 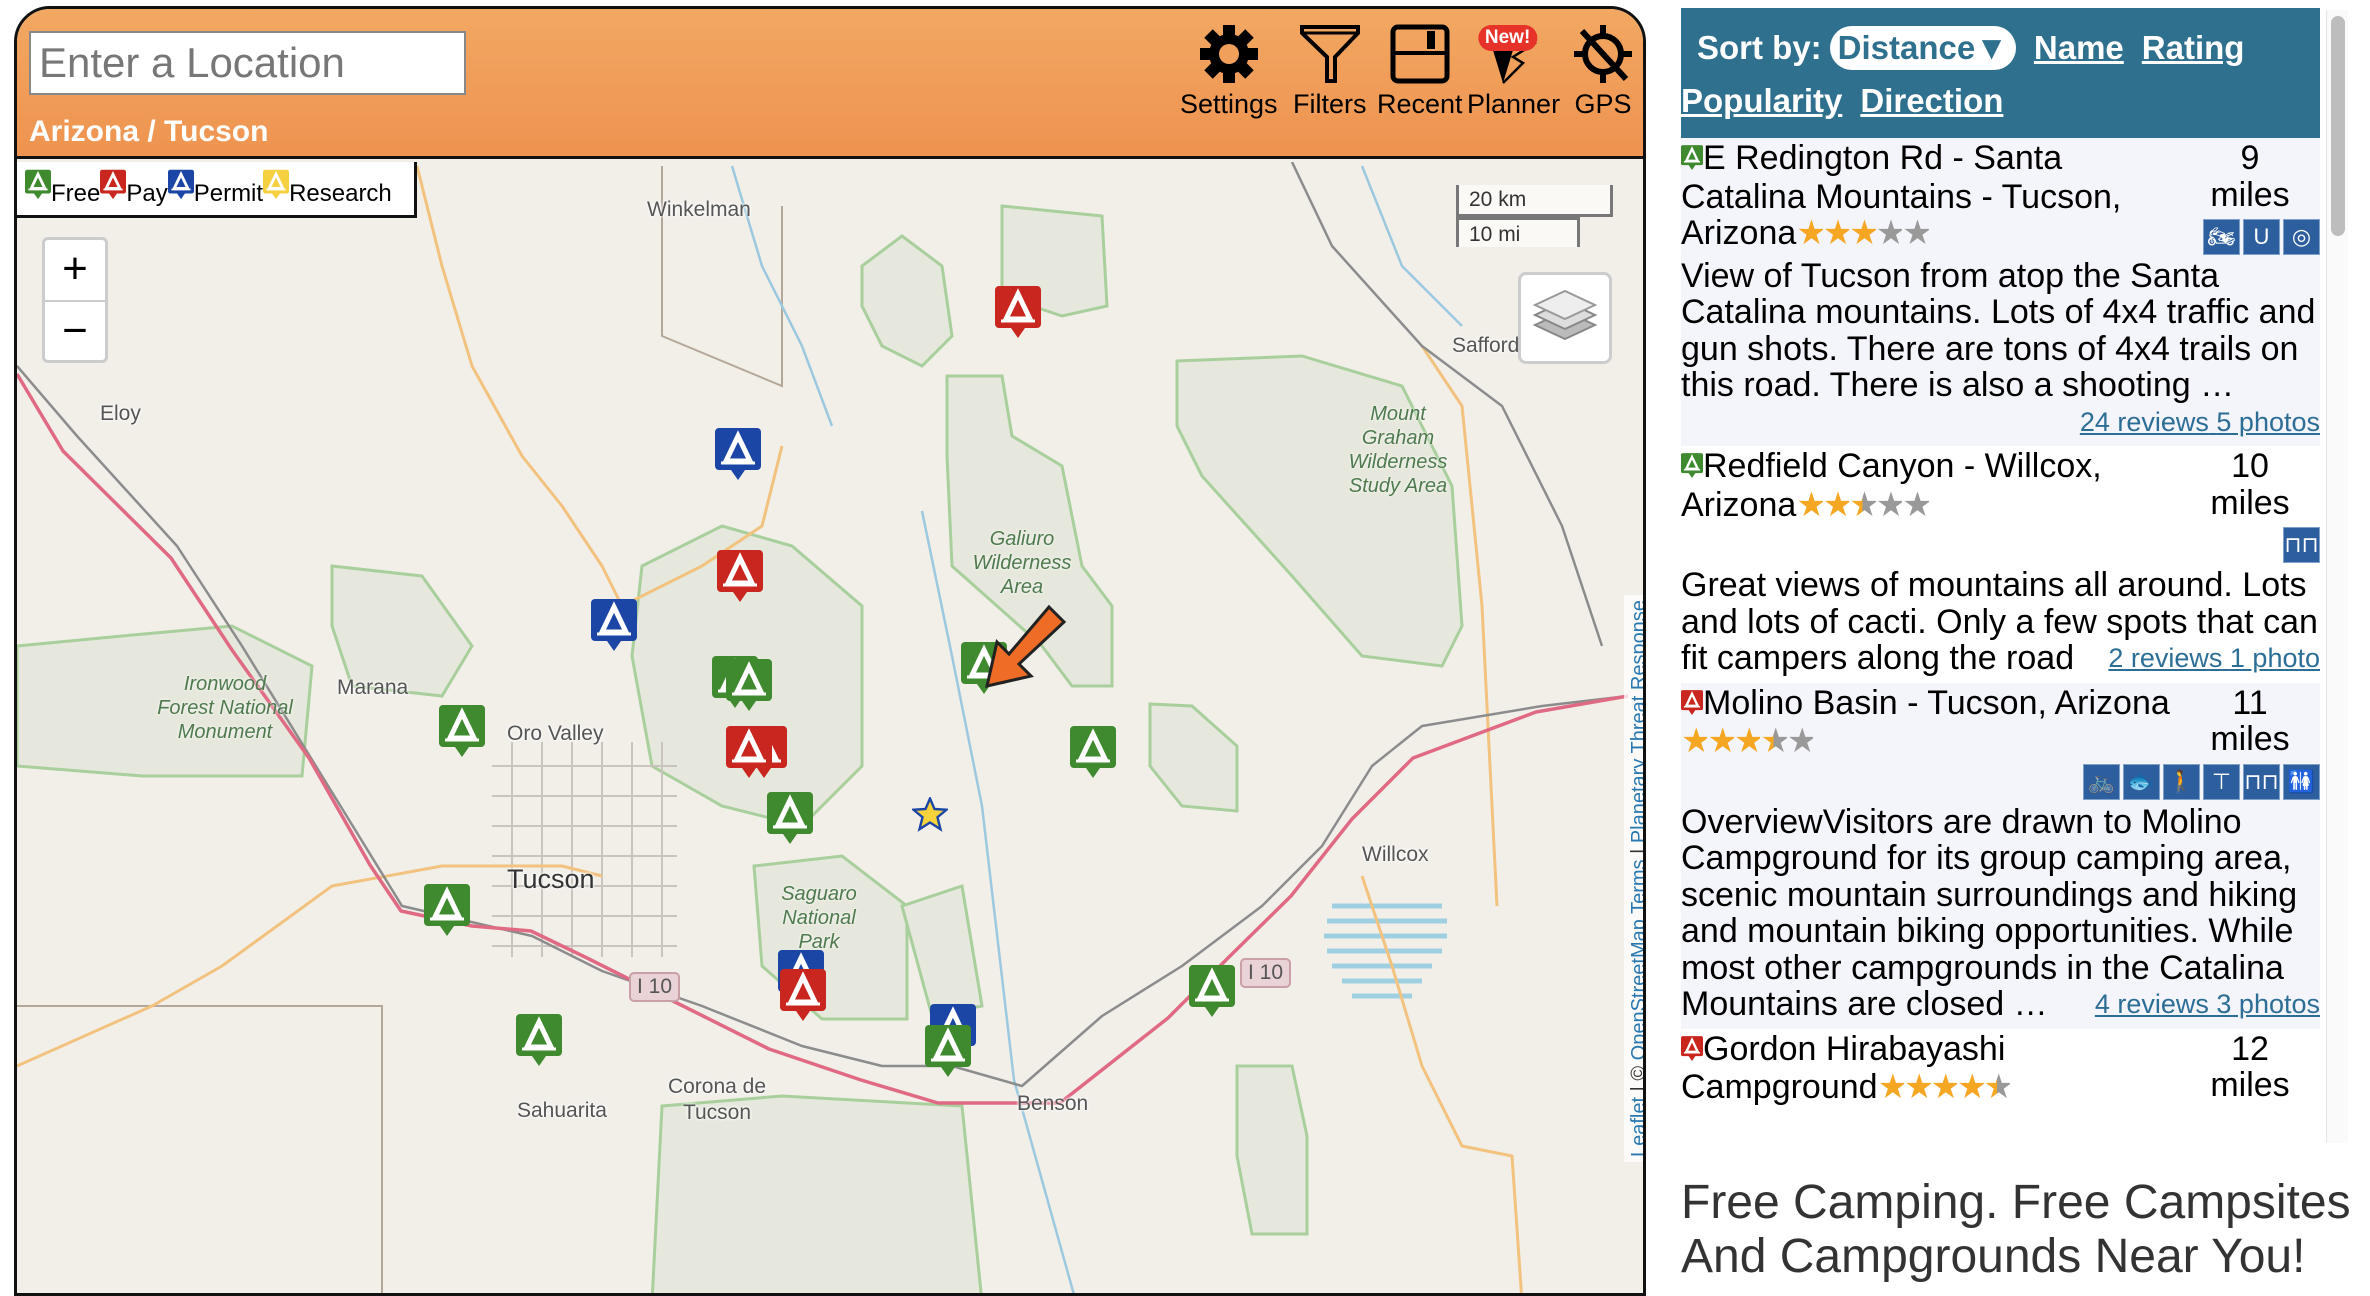 I want to click on place-label: Winkelman, so click(x=699, y=209).